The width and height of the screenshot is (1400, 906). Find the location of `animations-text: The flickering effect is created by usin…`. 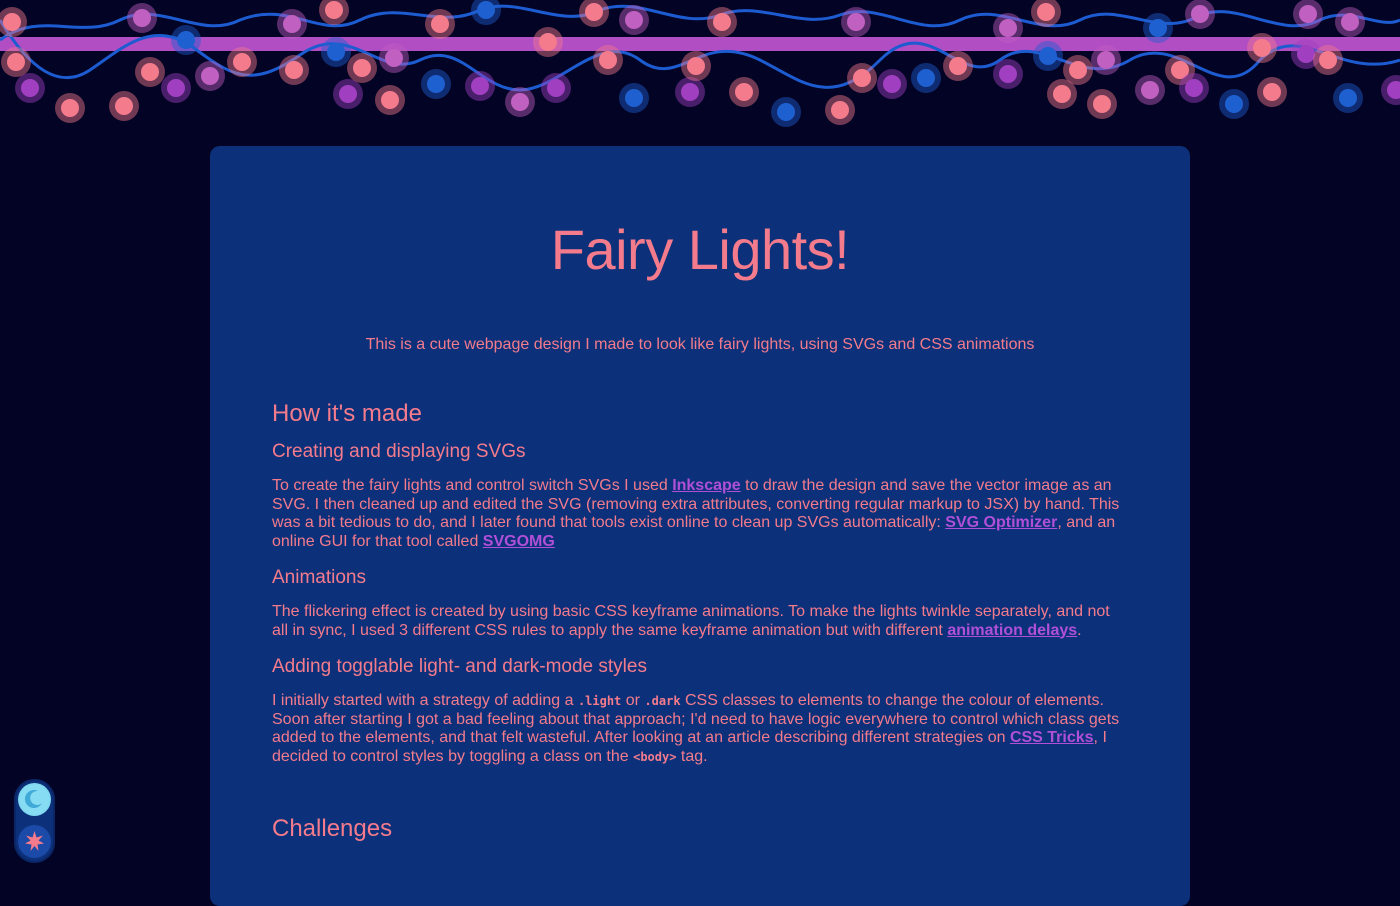

animations-text: The flickering effect is created by usin… is located at coordinates (691, 621).